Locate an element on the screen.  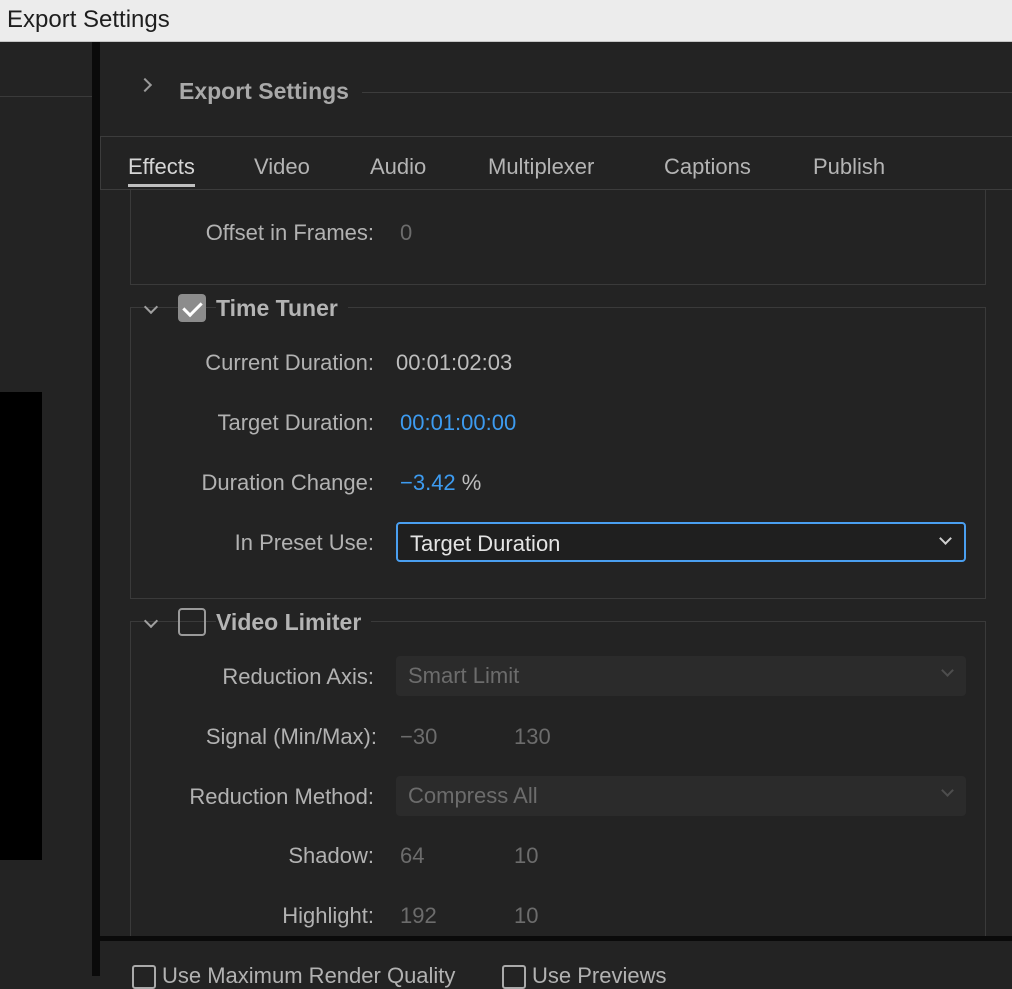
signal-label: Signal (Min/Max): is located at coordinates (291, 736).